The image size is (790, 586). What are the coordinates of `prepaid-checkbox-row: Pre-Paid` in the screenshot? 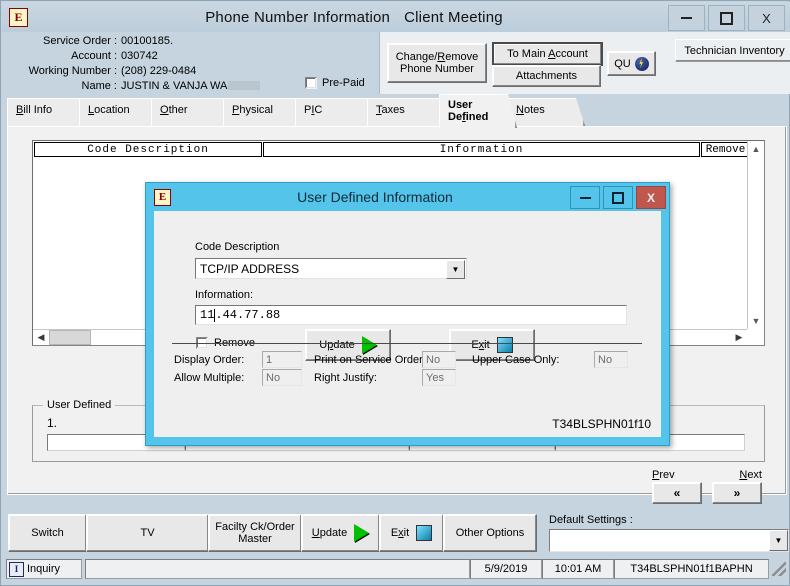 It's located at (332, 83).